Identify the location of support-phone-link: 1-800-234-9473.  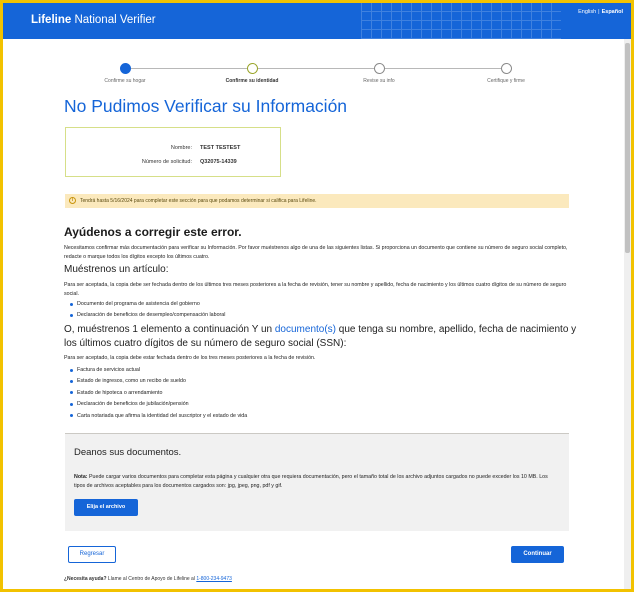
(214, 579).